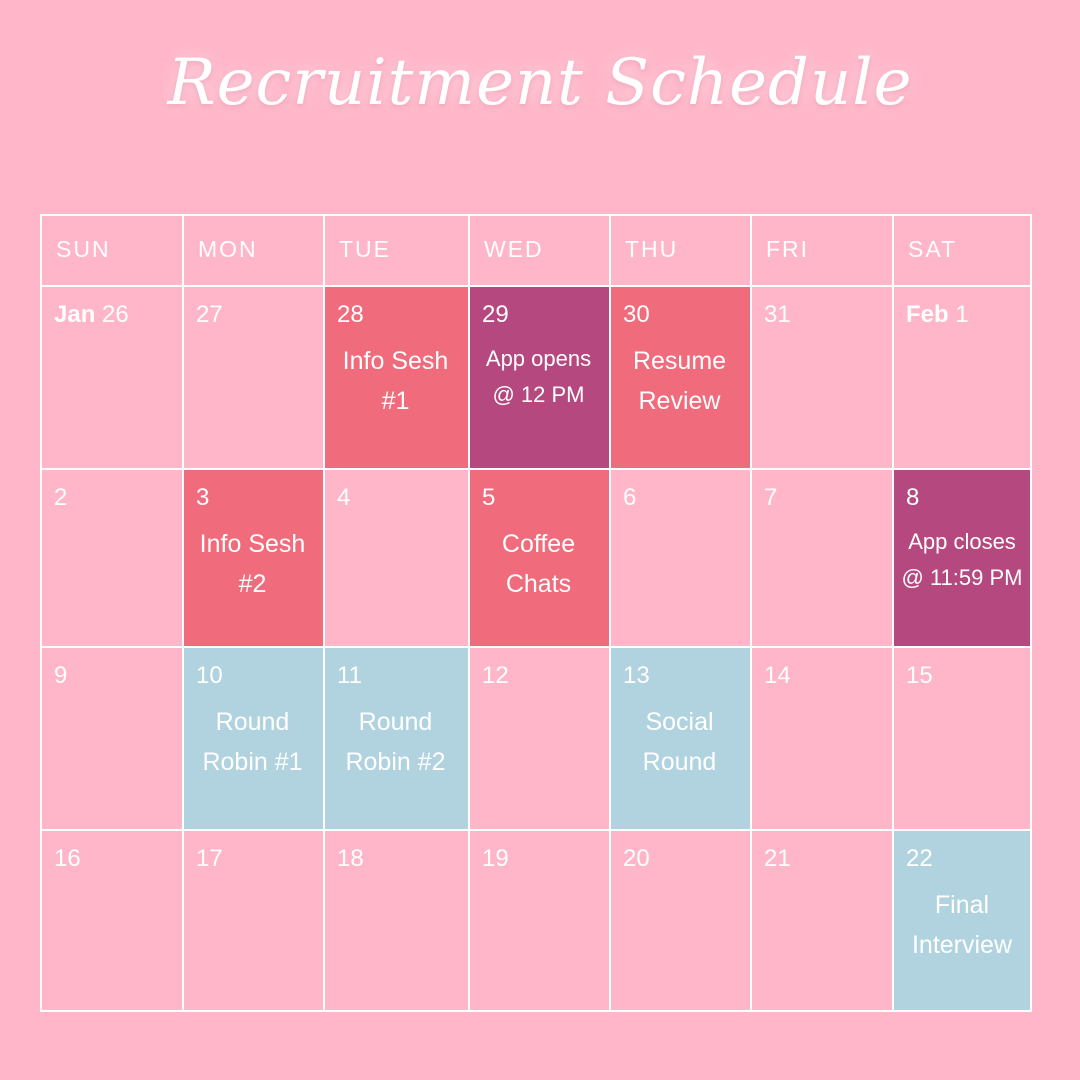 This screenshot has width=1080, height=1080. I want to click on day-number-text: 30, so click(636, 314).